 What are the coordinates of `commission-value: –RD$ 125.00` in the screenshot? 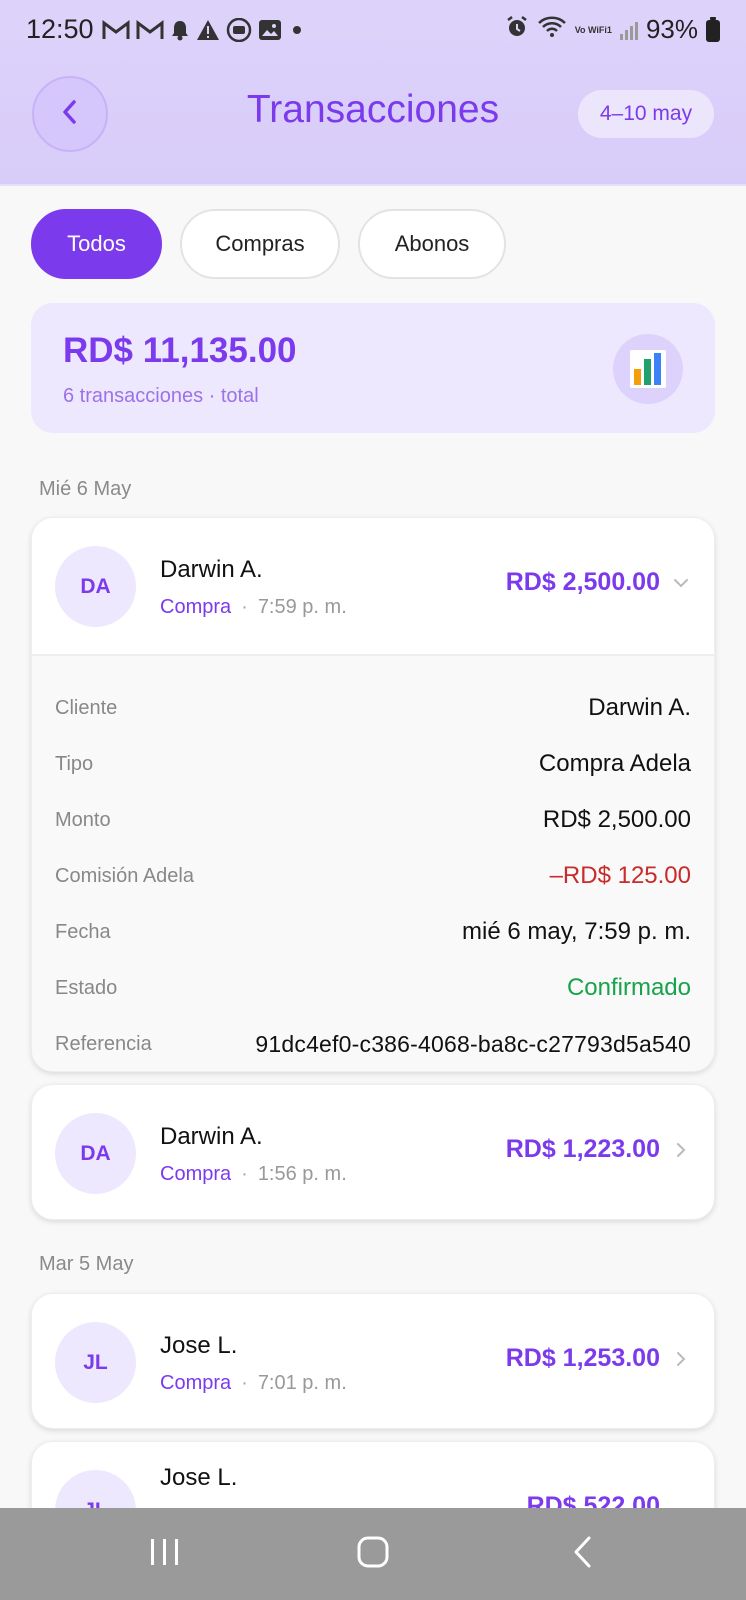 It's located at (620, 875).